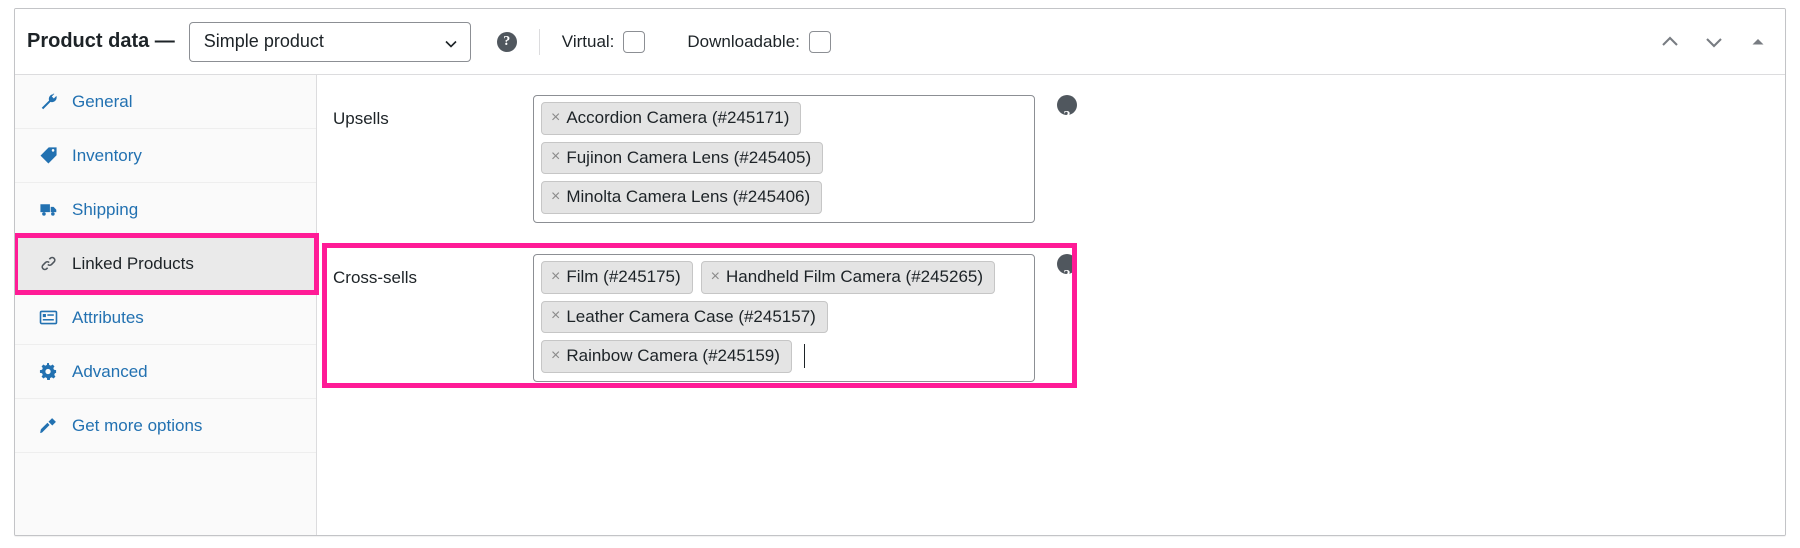 The width and height of the screenshot is (1800, 548). What do you see at coordinates (48, 102) in the screenshot?
I see `wrench-icon` at bounding box center [48, 102].